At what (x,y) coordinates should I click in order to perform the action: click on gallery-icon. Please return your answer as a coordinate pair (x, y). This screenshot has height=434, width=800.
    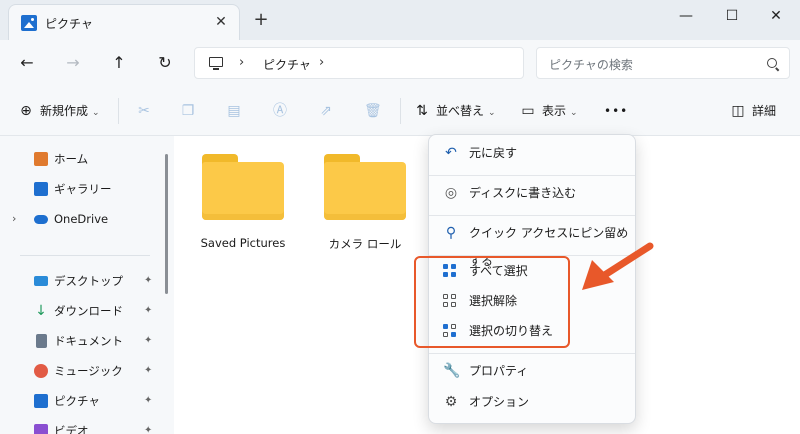
    Looking at the image, I should click on (41, 189).